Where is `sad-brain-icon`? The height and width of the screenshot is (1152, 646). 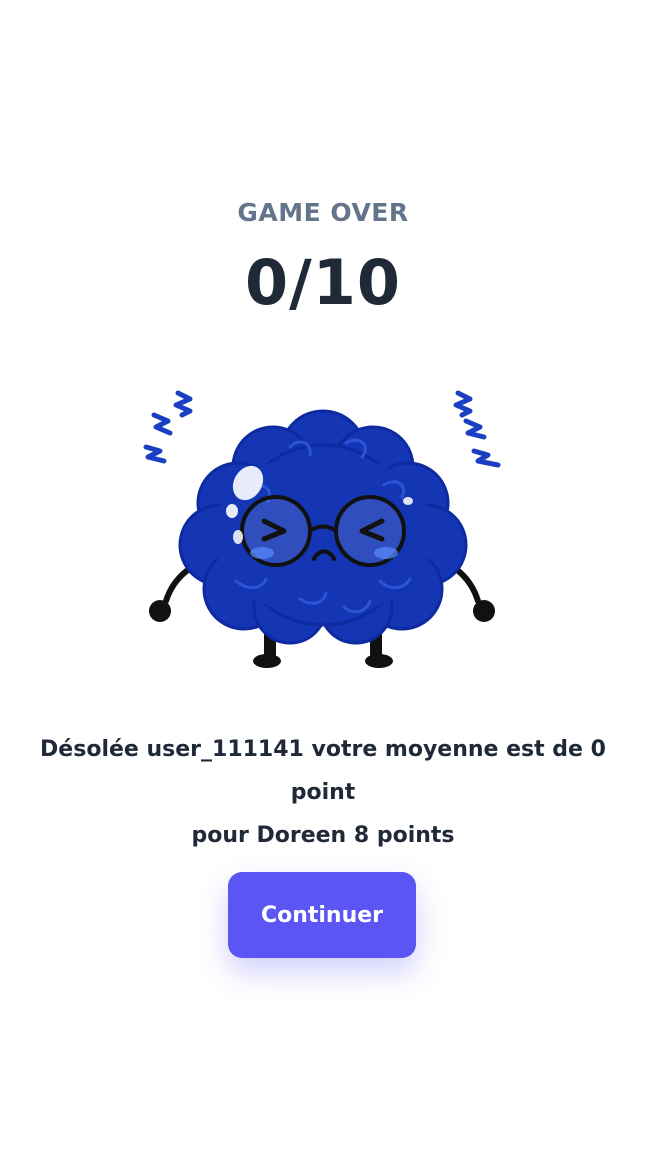 sad-brain-icon is located at coordinates (322, 529).